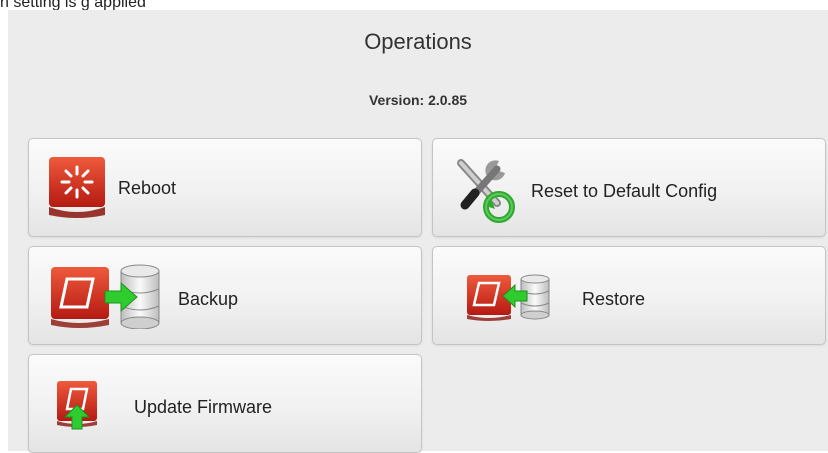  What do you see at coordinates (77, 187) in the screenshot?
I see `reboot-icon` at bounding box center [77, 187].